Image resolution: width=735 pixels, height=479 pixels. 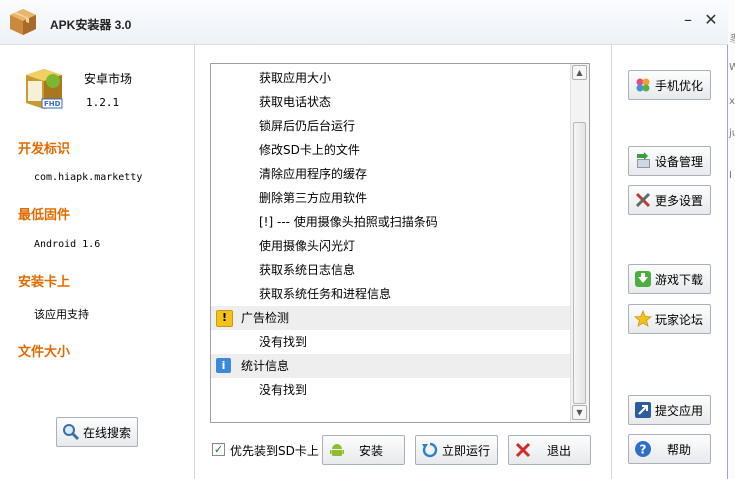 I want to click on sd-first-checkbox: ✓, so click(x=218, y=449).